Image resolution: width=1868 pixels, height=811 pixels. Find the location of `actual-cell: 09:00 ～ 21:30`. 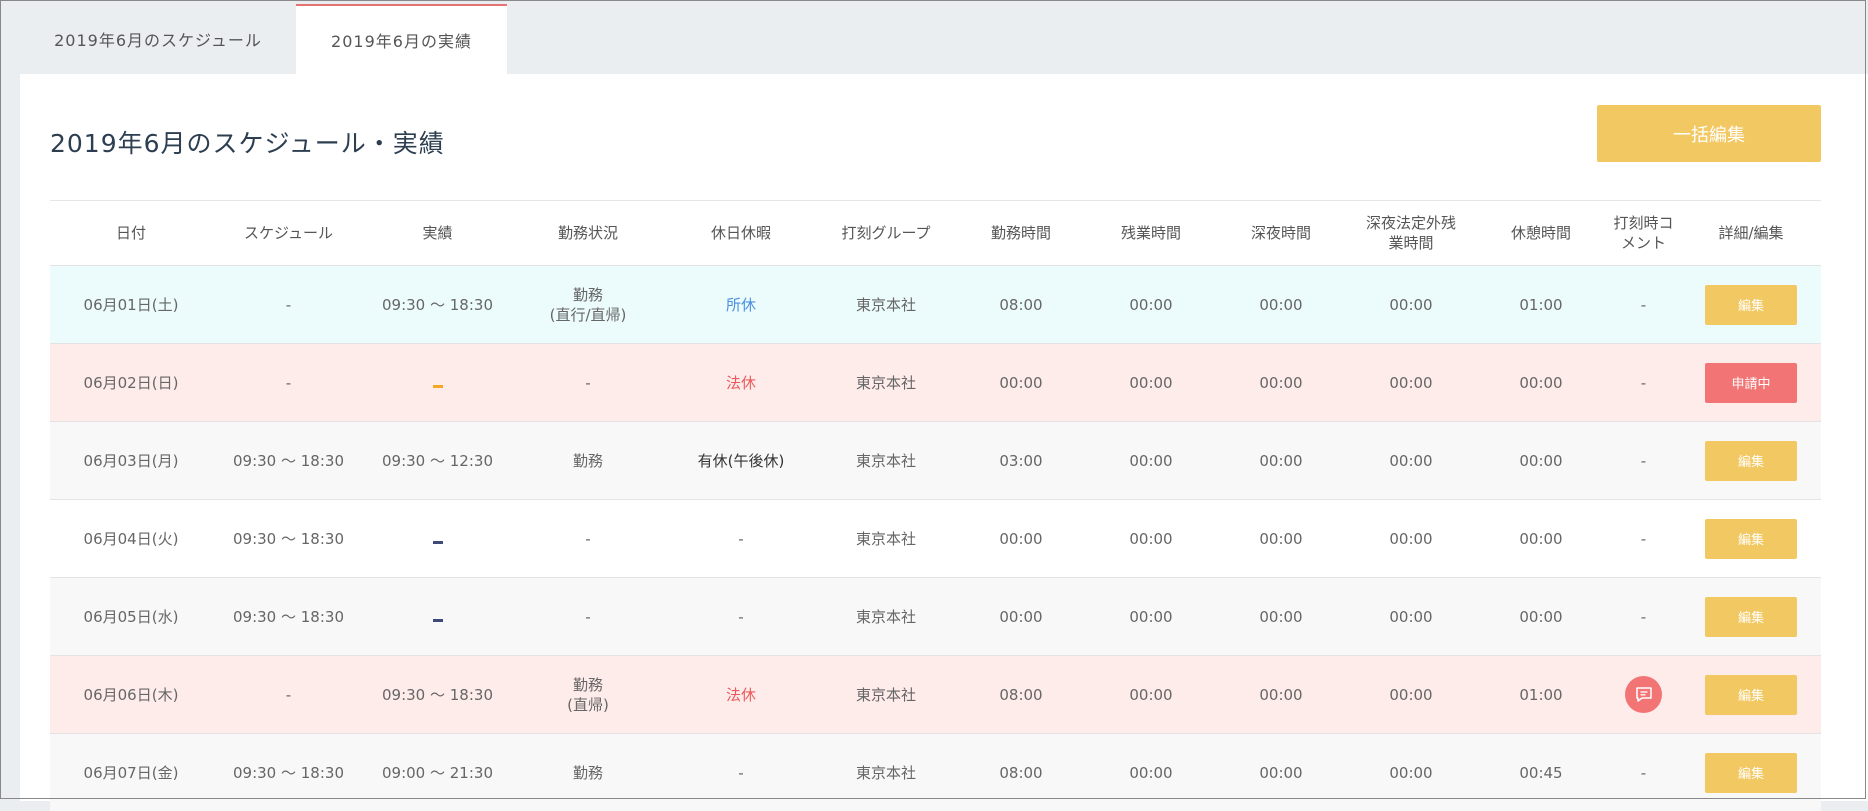

actual-cell: 09:00 ～ 21:30 is located at coordinates (437, 772).